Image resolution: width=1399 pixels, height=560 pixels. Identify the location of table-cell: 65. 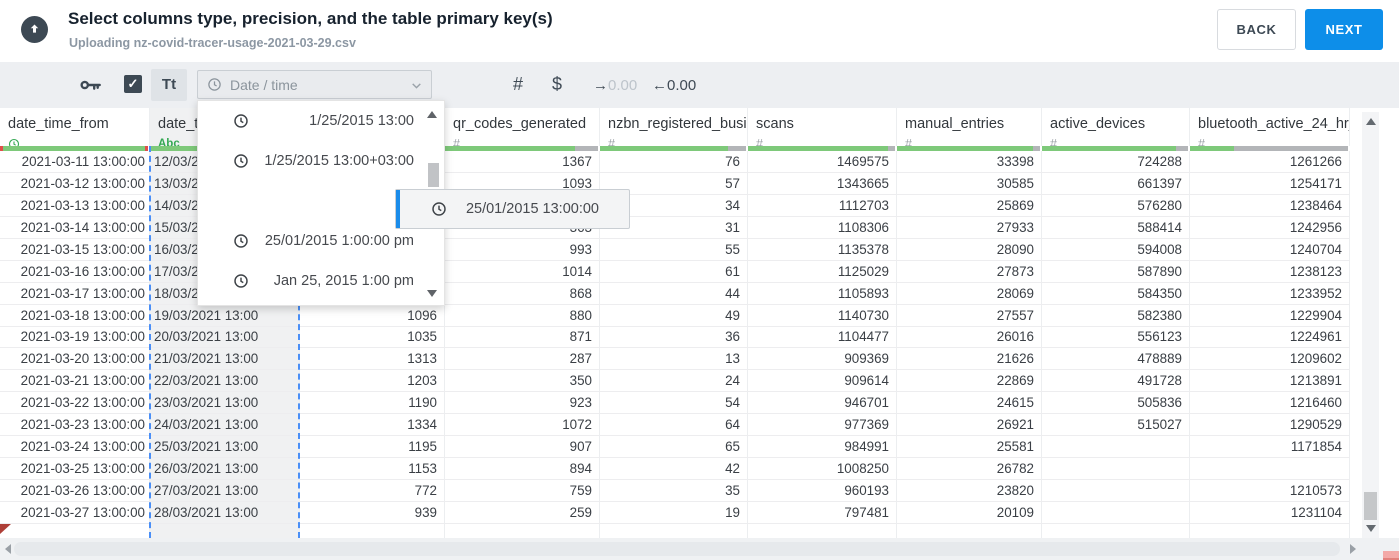
(674, 447).